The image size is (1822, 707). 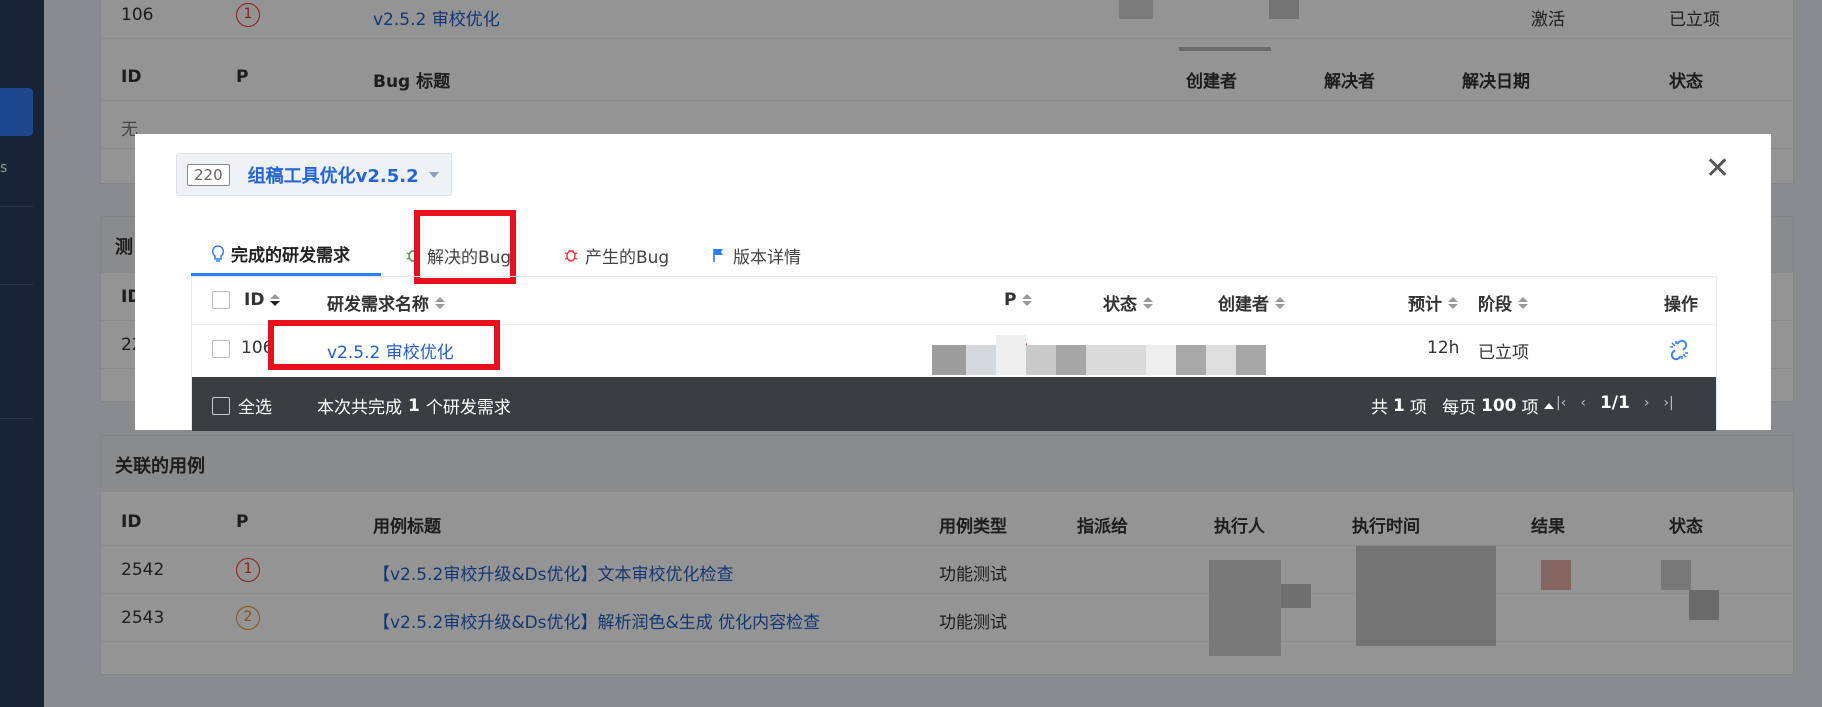 What do you see at coordinates (1018, 300) in the screenshot?
I see `col-priority: P` at bounding box center [1018, 300].